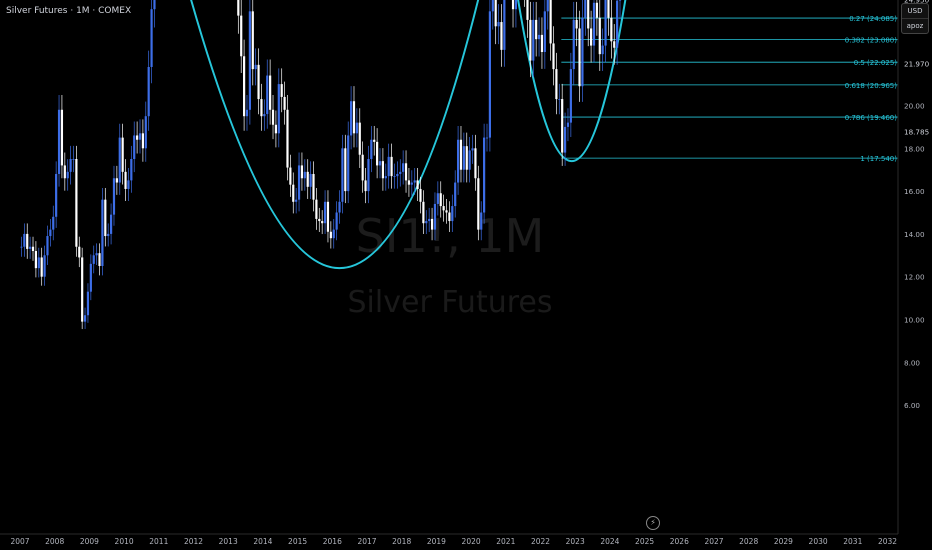  What do you see at coordinates (193, 541) in the screenshot?
I see `time-tick: 2012` at bounding box center [193, 541].